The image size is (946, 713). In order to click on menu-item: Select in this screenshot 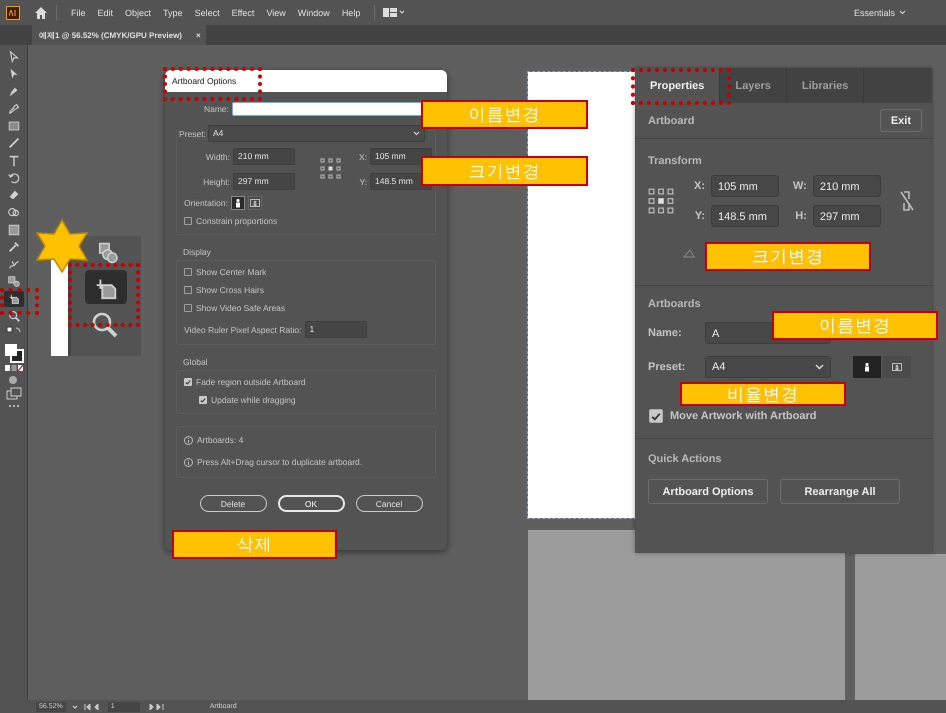, I will do `click(207, 13)`.